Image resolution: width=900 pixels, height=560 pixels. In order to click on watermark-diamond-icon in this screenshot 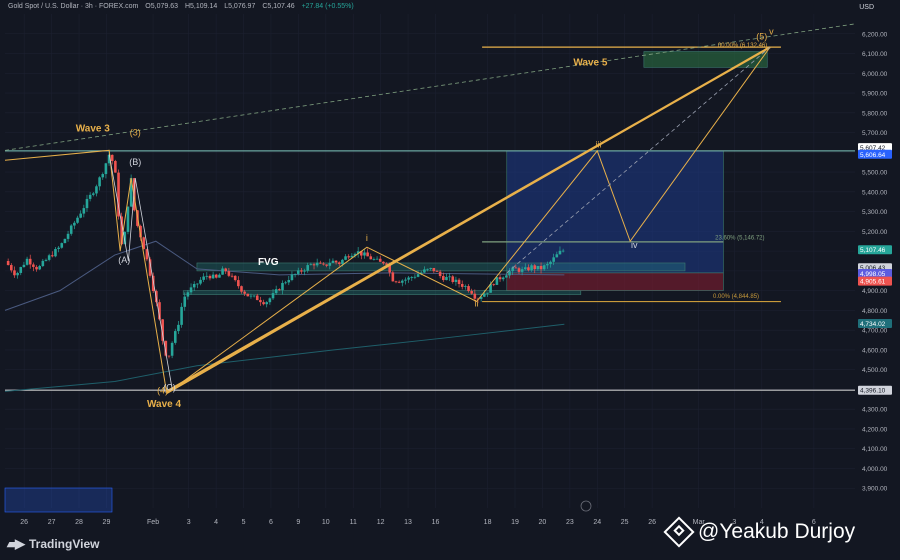, I will do `click(679, 532)`.